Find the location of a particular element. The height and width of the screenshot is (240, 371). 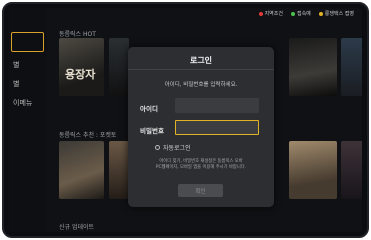

dialog-title: 로그인 is located at coordinates (201, 60).